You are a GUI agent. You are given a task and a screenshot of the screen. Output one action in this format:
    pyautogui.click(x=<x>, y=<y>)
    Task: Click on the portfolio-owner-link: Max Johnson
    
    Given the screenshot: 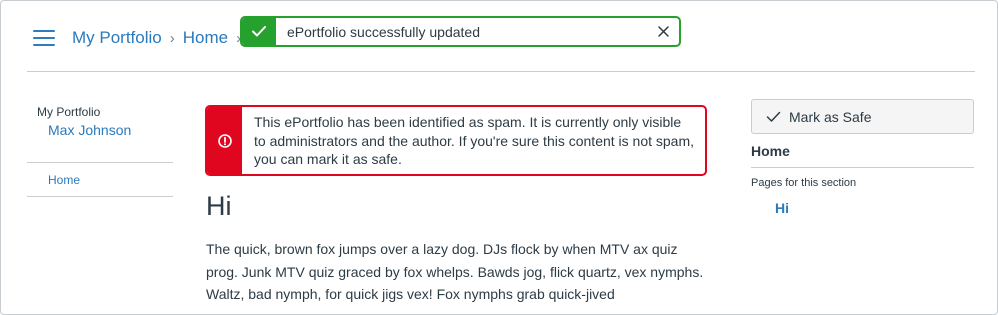 What is the action you would take?
    pyautogui.click(x=89, y=130)
    